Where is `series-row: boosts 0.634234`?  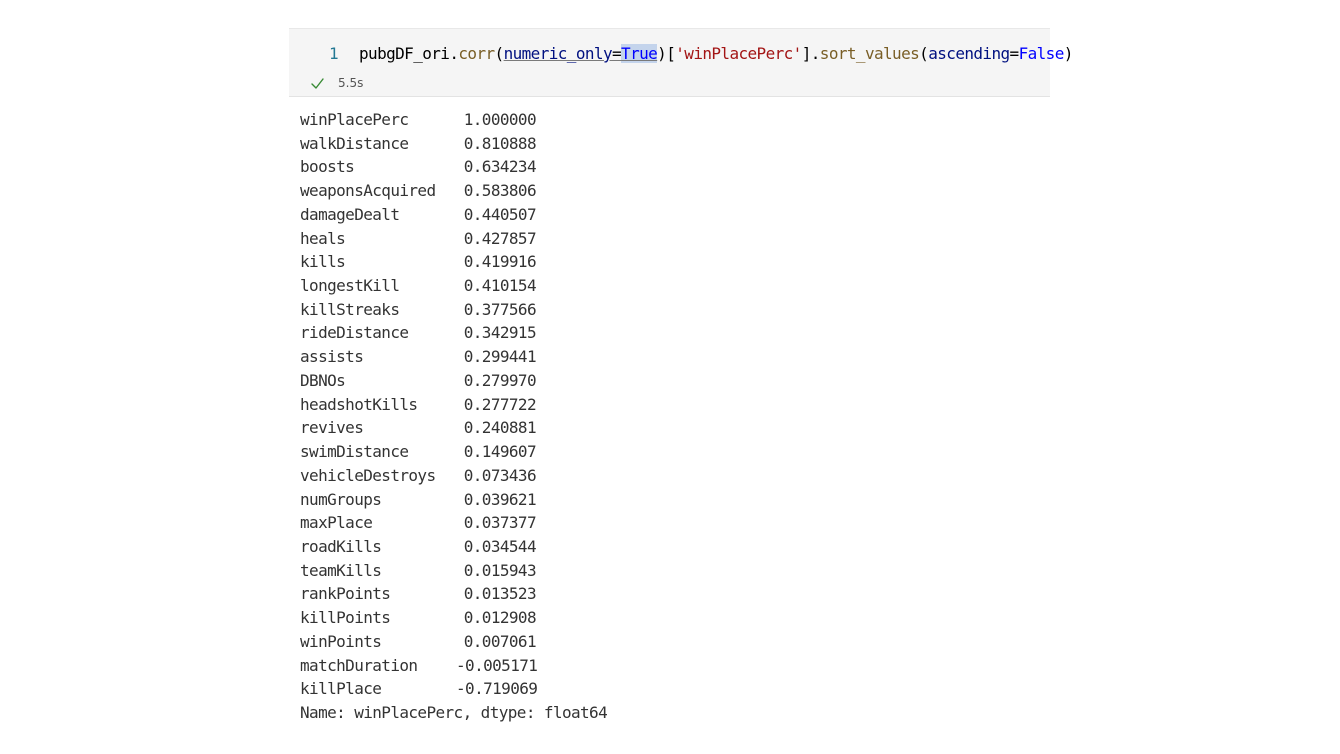
series-row: boosts 0.634234 is located at coordinates (453, 167).